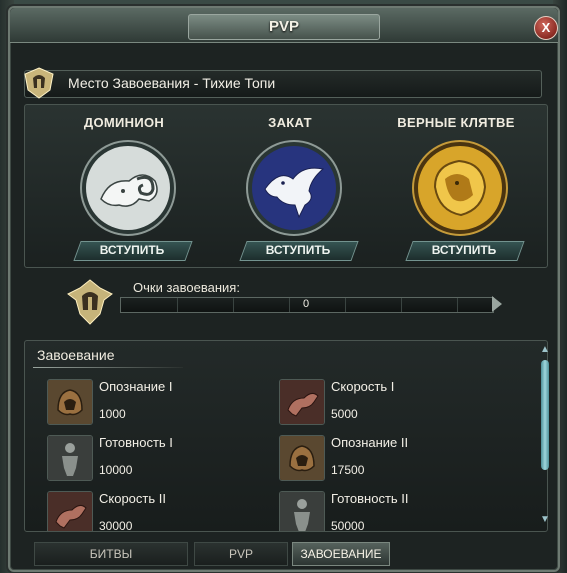 Image resolution: width=567 pixels, height=573 pixels. What do you see at coordinates (112, 414) in the screenshot?
I see `item-cost: 1000` at bounding box center [112, 414].